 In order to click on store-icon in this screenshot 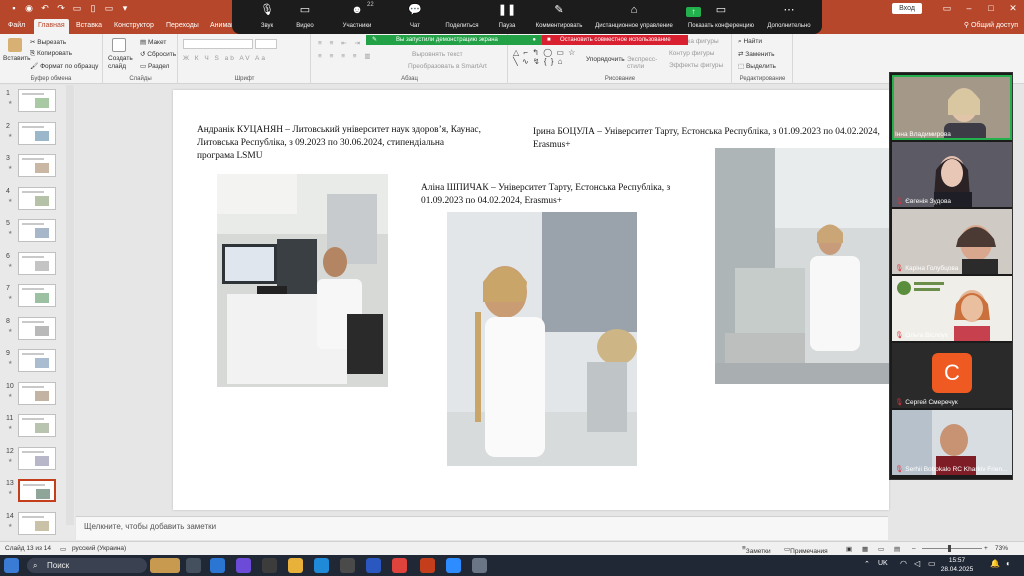, I will do `click(269, 565)`.